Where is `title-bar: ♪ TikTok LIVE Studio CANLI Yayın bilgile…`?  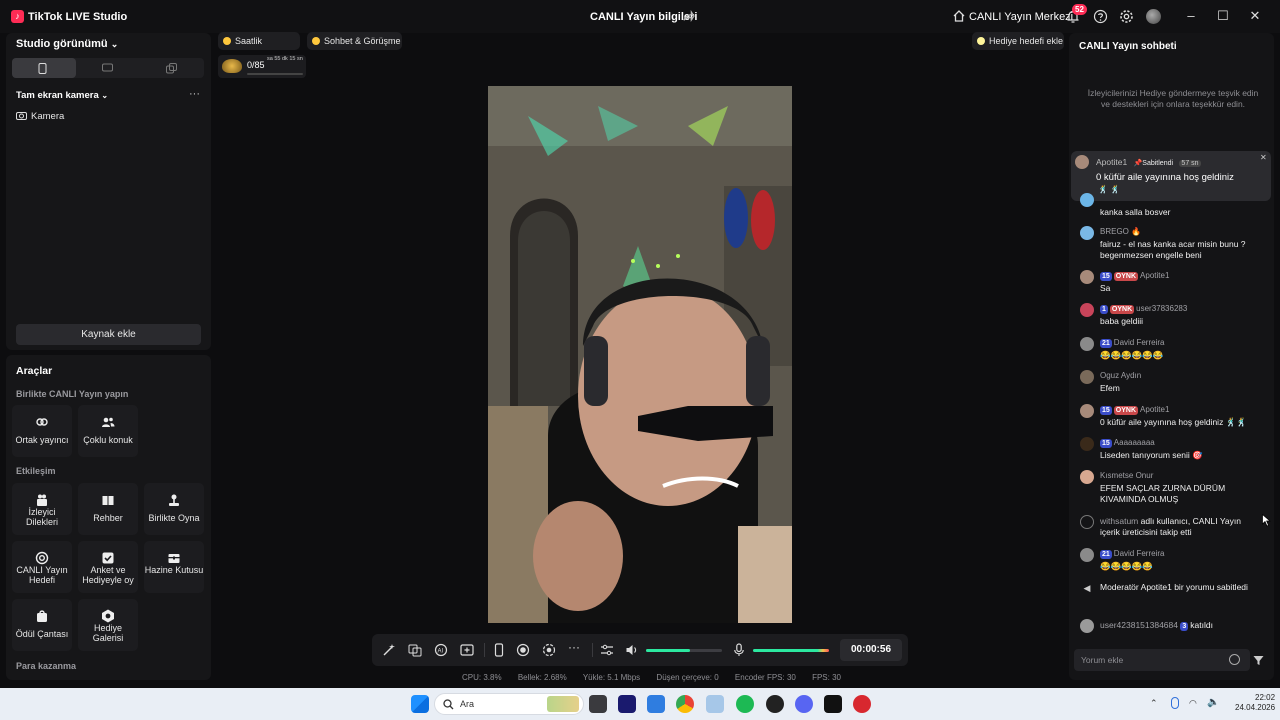 title-bar: ♪ TikTok LIVE Studio CANLI Yayın bilgile… is located at coordinates (640, 16).